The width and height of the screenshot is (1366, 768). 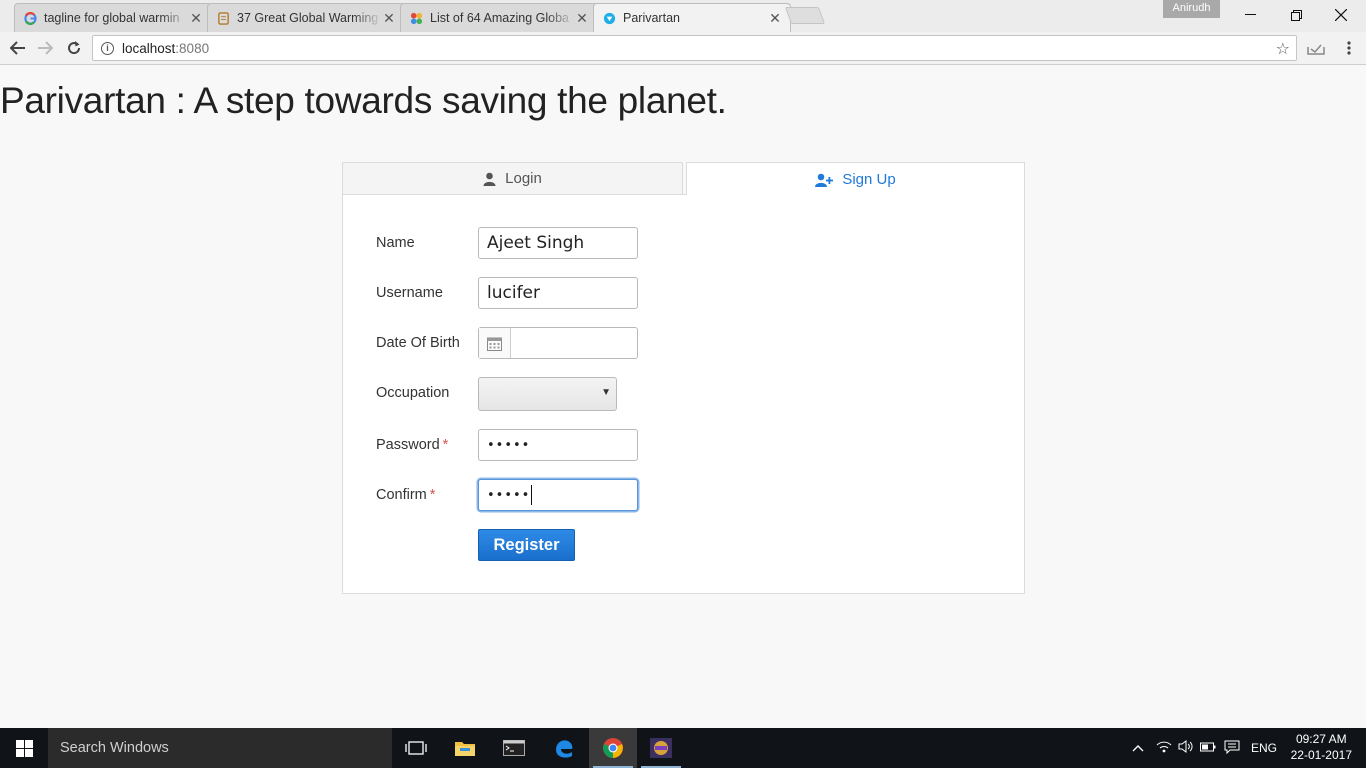 I want to click on url-text: localhost:8080, so click(x=165, y=48).